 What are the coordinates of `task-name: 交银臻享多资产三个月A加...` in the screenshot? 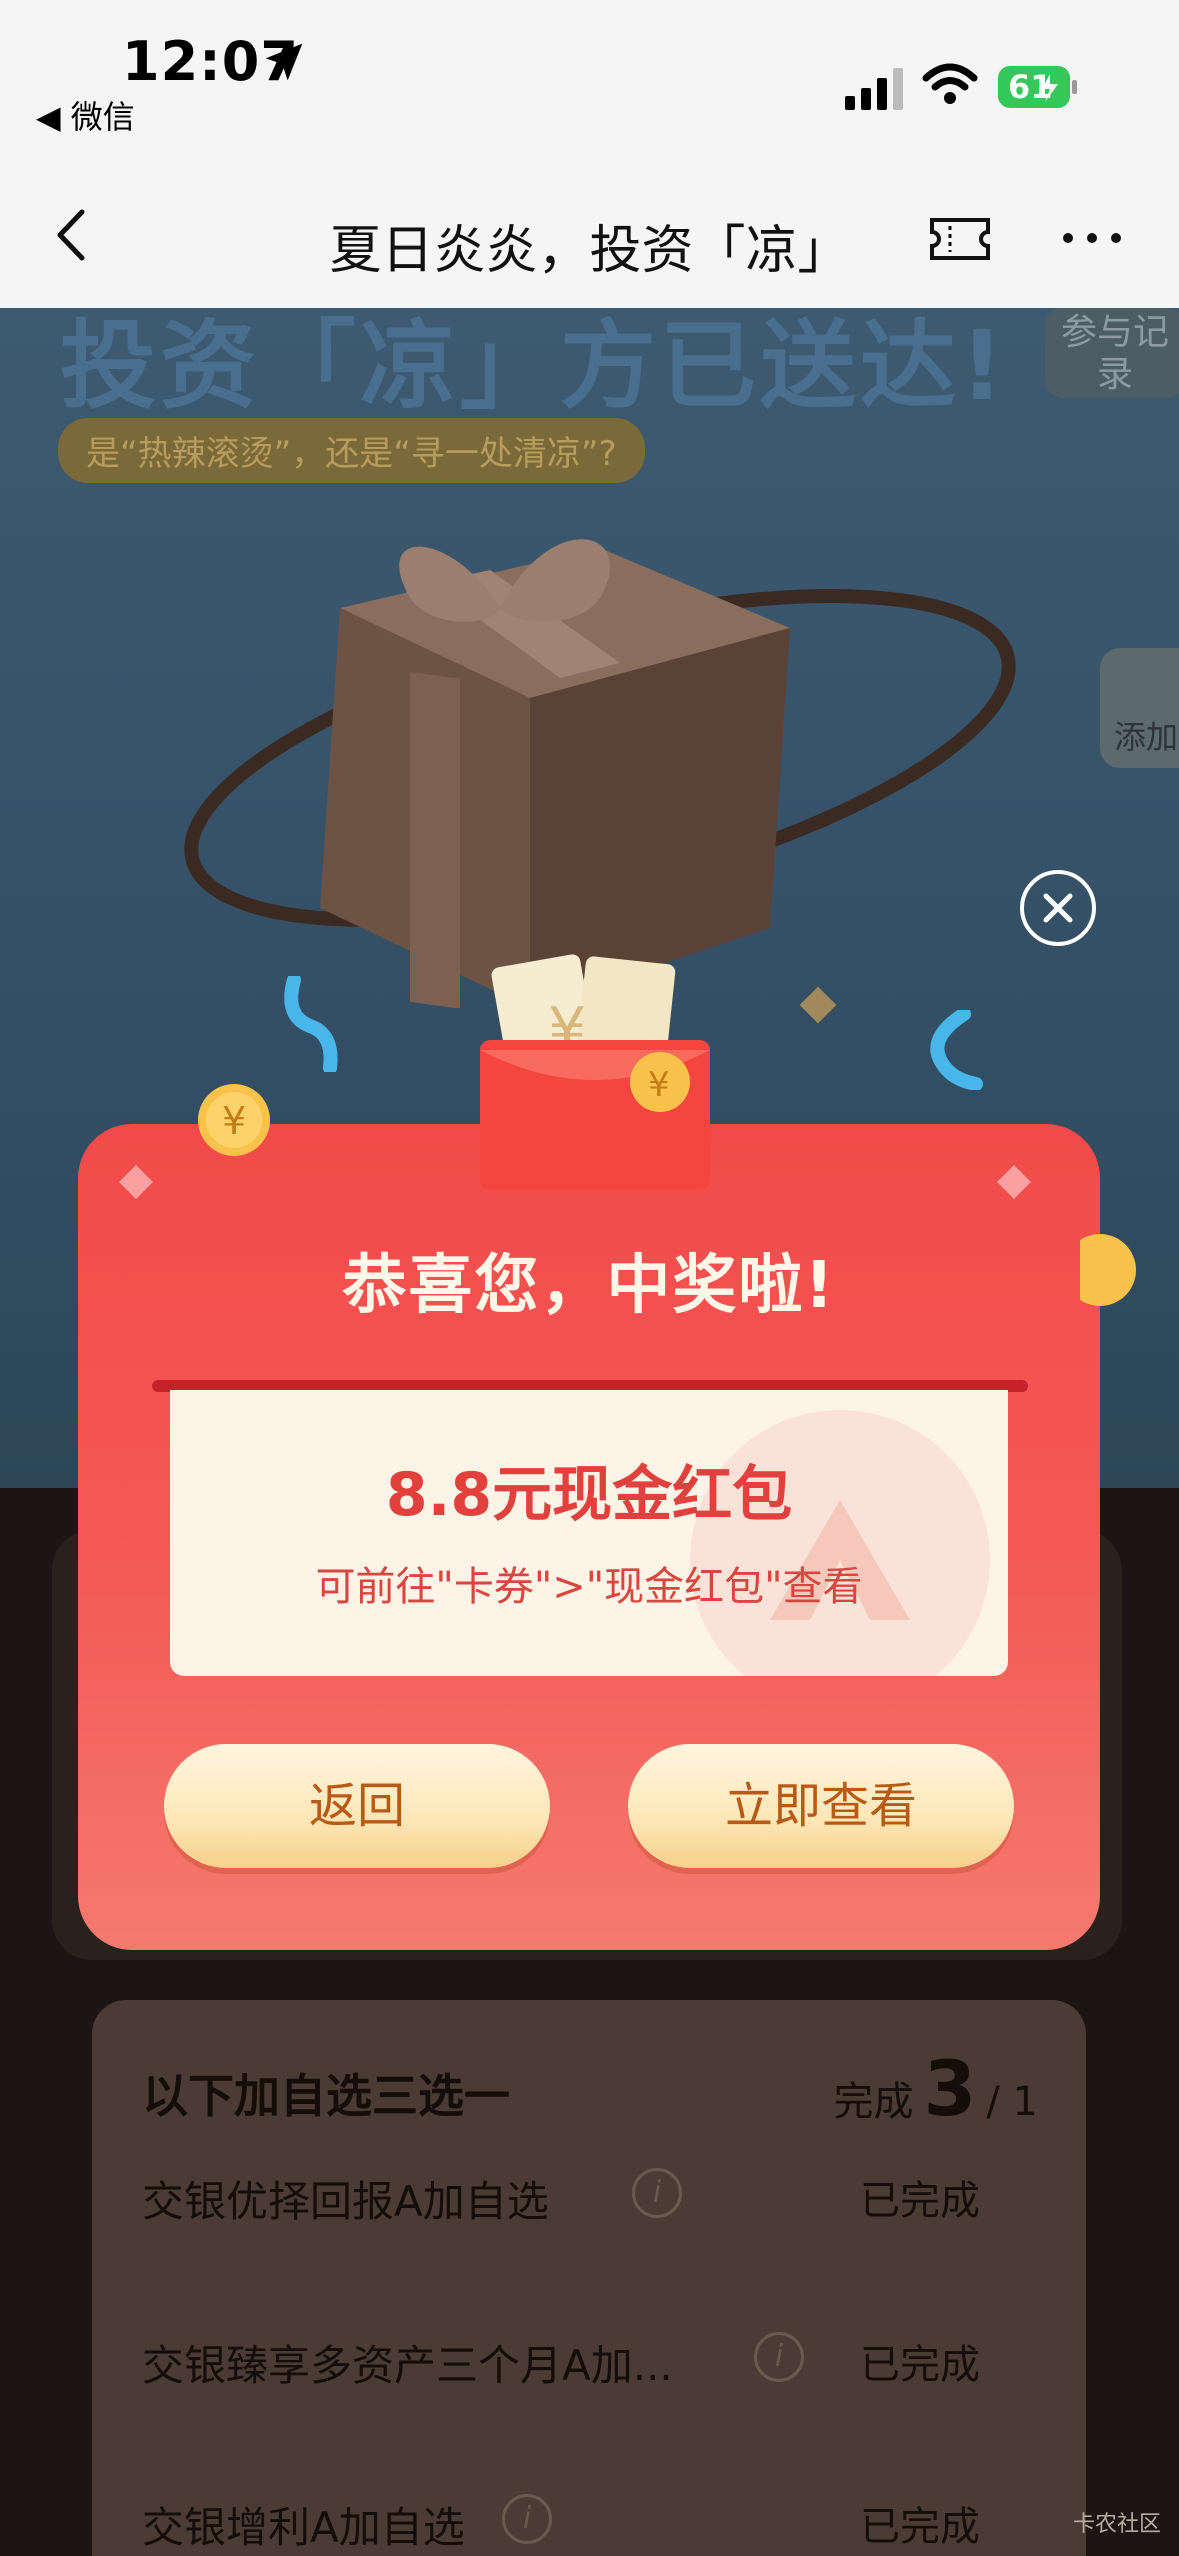 It's located at (407, 2365).